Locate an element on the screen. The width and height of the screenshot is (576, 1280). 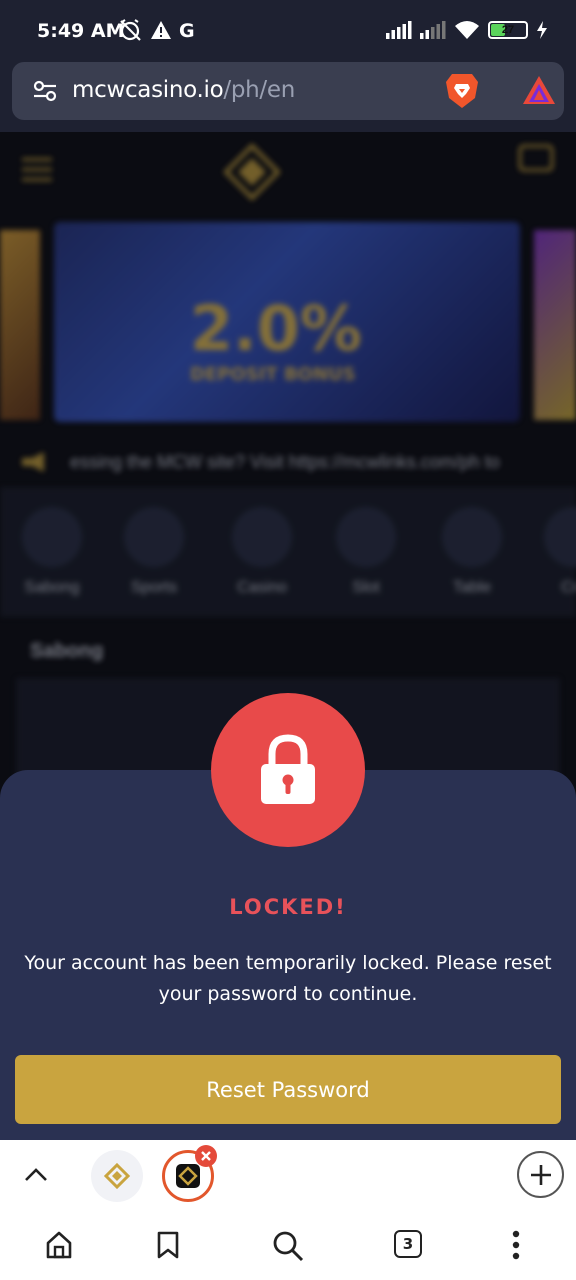
url-text: mcwcasino.io/ph/en is located at coordinates (183, 90).